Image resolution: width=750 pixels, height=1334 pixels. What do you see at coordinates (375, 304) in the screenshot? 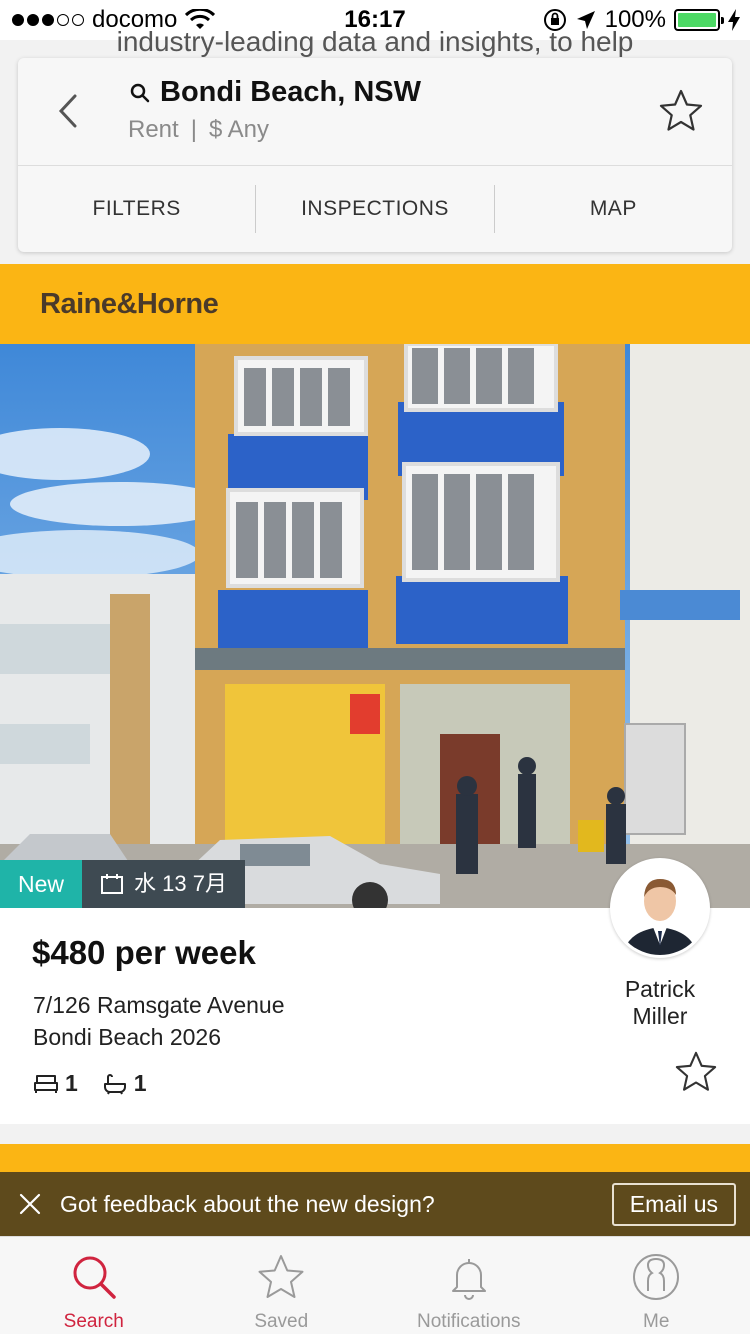
I see `agency-banner: Raine&Horne` at bounding box center [375, 304].